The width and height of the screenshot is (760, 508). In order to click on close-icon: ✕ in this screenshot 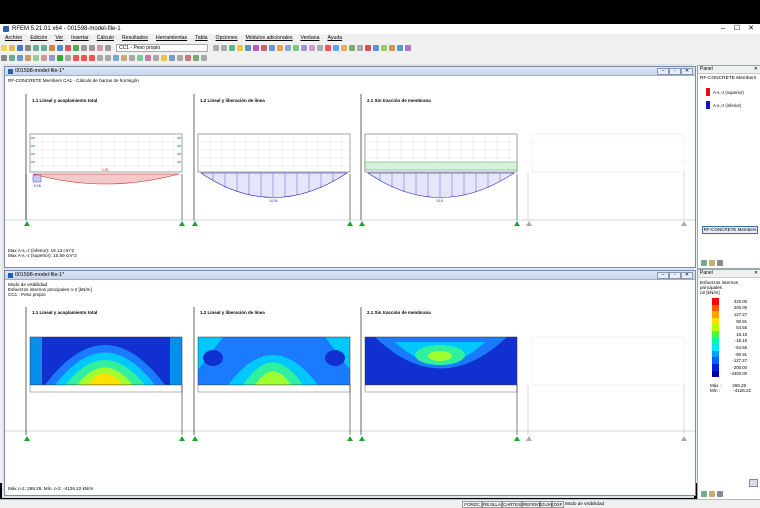, I will do `click(751, 29)`.